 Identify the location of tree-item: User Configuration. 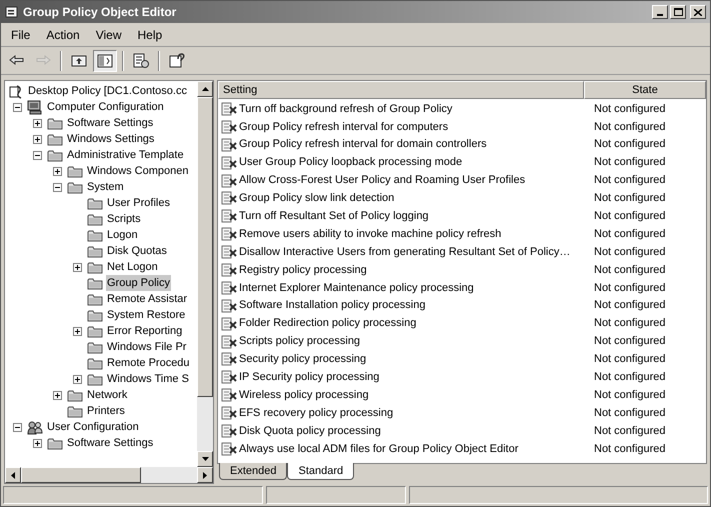
(93, 427).